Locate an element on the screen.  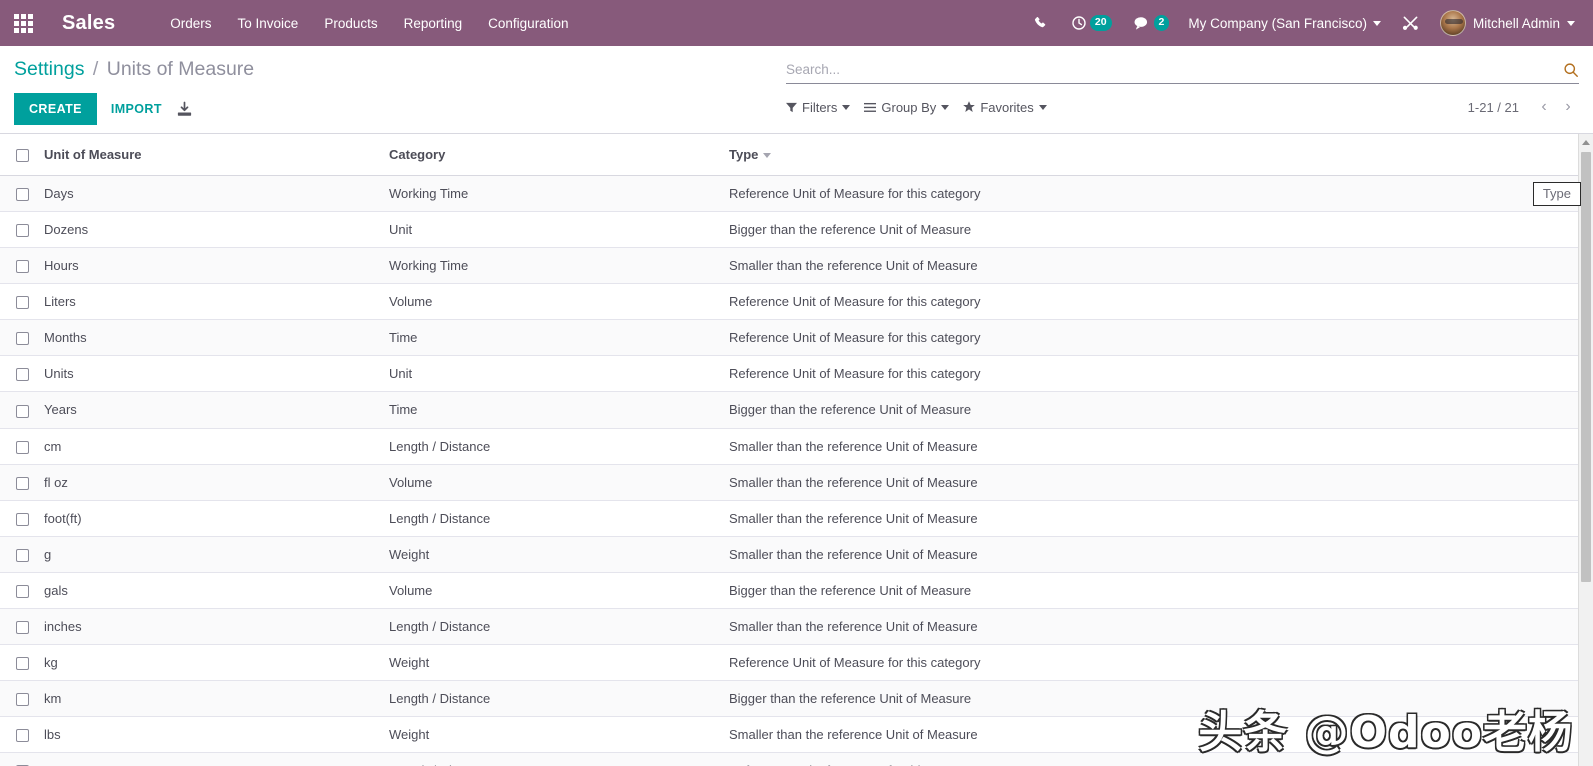
sort-desc-icon is located at coordinates (767, 156).